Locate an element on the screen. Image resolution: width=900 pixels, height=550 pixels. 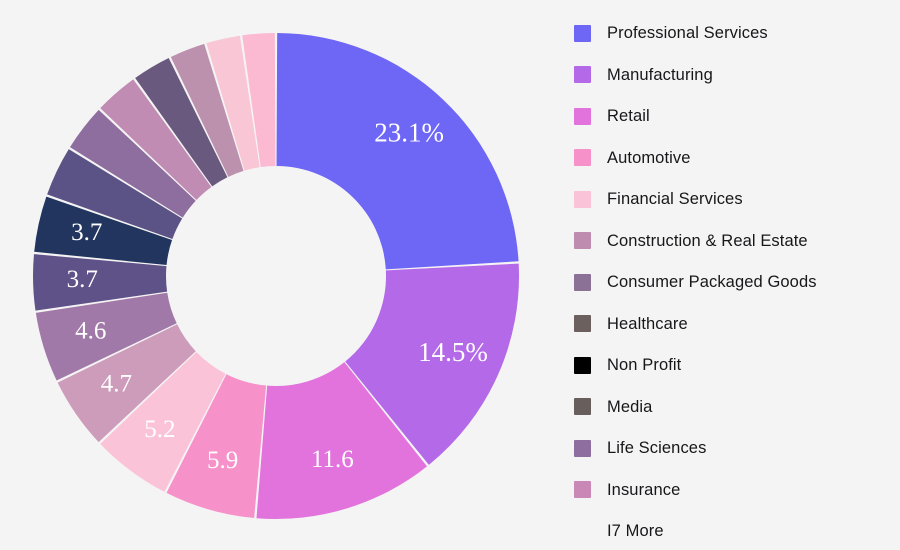
legend-item: Construction & Real Estate is located at coordinates (726, 241).